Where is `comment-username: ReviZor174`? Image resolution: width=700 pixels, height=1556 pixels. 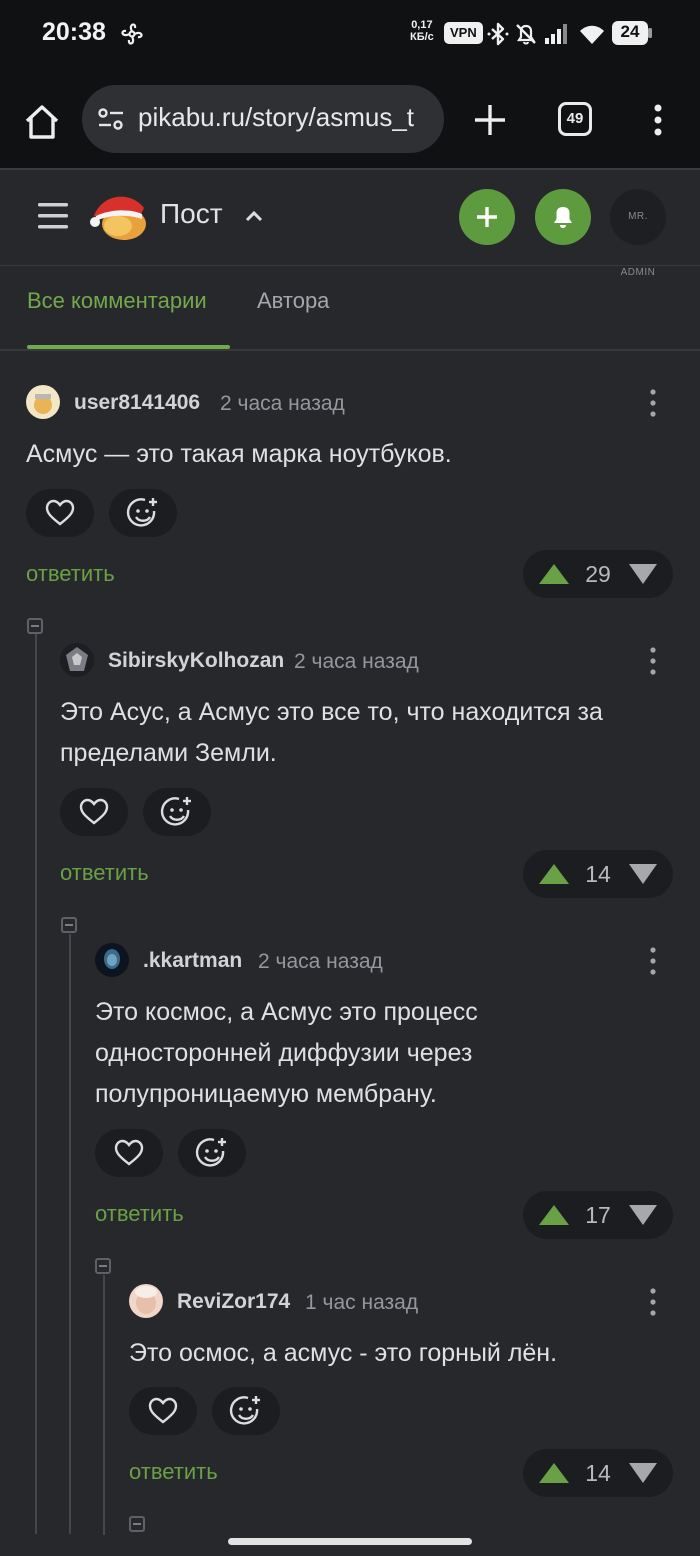 comment-username: ReviZor174 is located at coordinates (233, 1302).